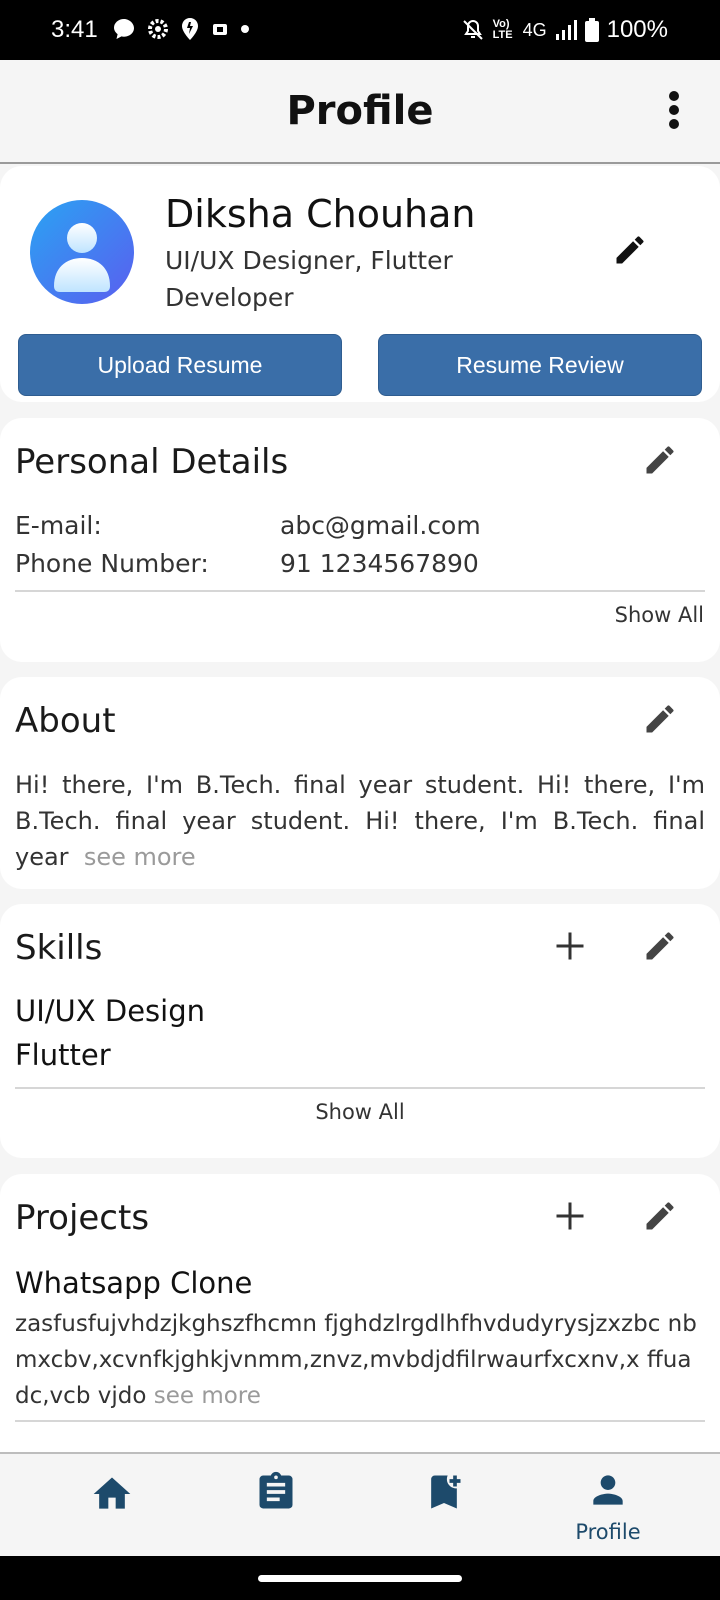 The height and width of the screenshot is (1600, 720). Describe the element at coordinates (110, 1011) in the screenshot. I see `skill-item: UI/UX Design` at that location.